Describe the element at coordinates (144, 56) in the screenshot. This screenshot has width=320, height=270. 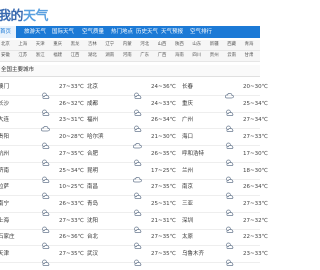
I see `province-link: 广东` at that location.